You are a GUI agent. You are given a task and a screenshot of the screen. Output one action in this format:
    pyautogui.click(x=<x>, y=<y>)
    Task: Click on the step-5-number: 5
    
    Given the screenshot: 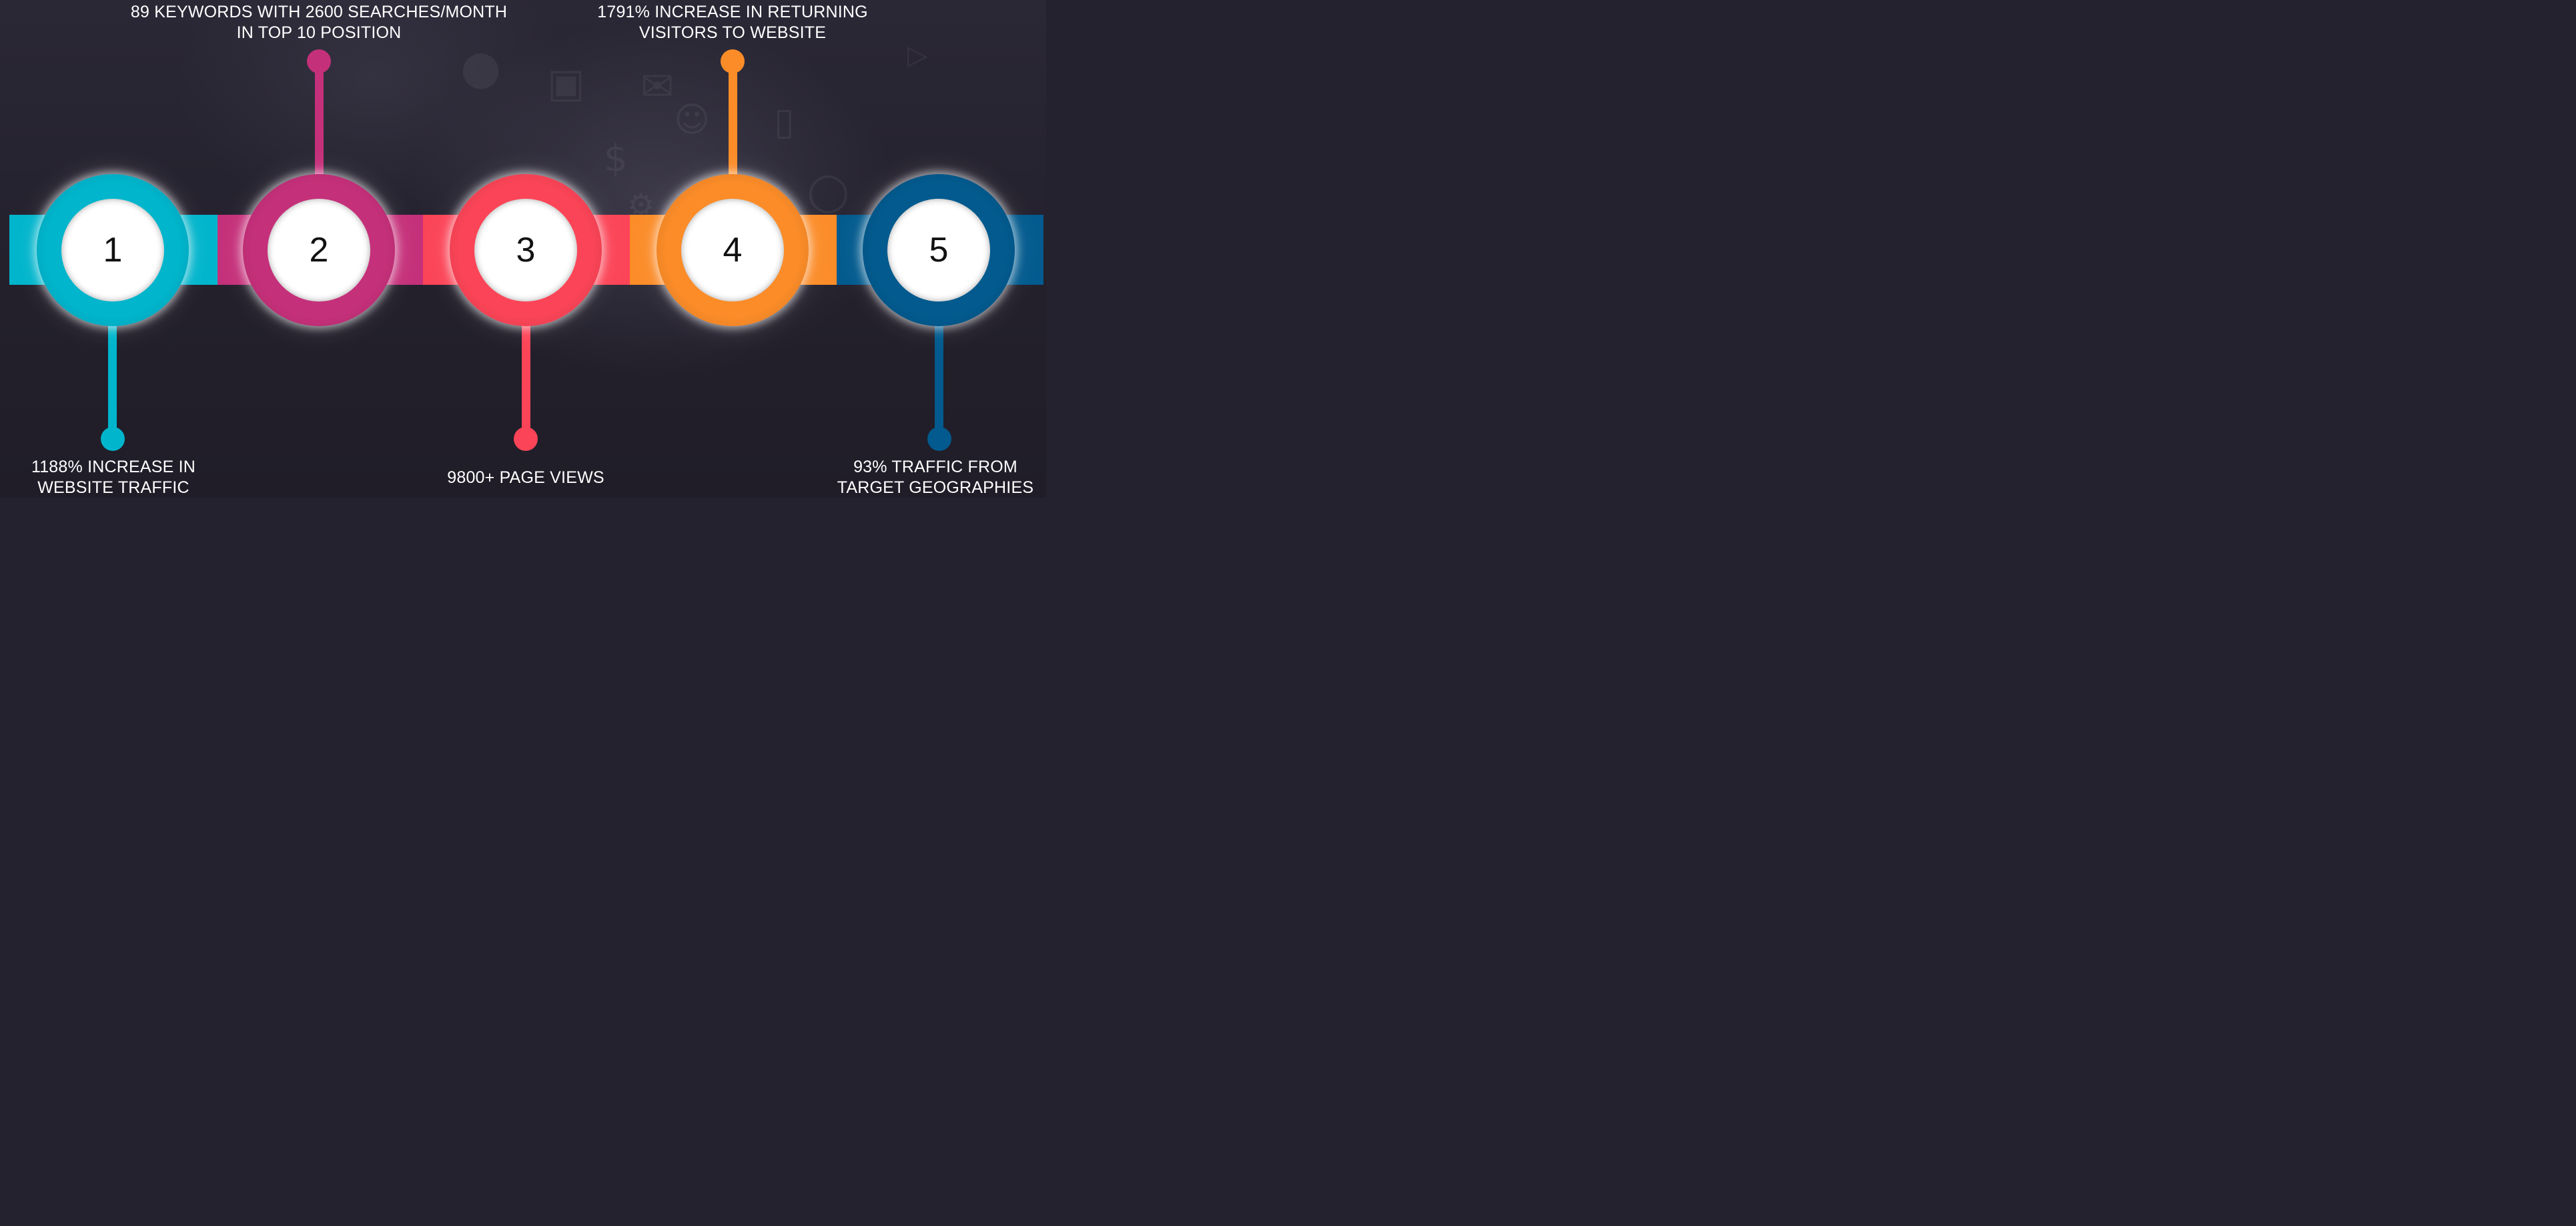 What is the action you would take?
    pyautogui.click(x=939, y=250)
    